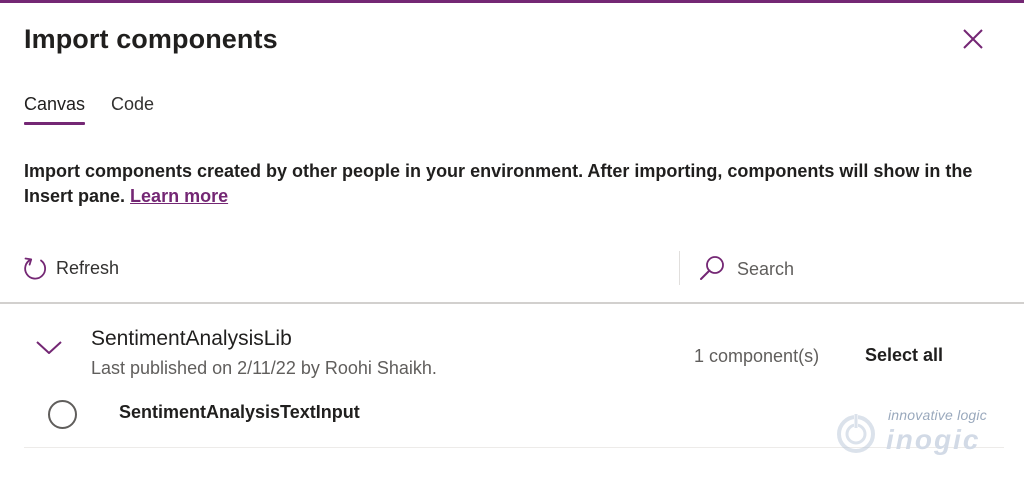 This screenshot has height=481, width=1024. Describe the element at coordinates (512, 303) in the screenshot. I see `header-divider` at that location.